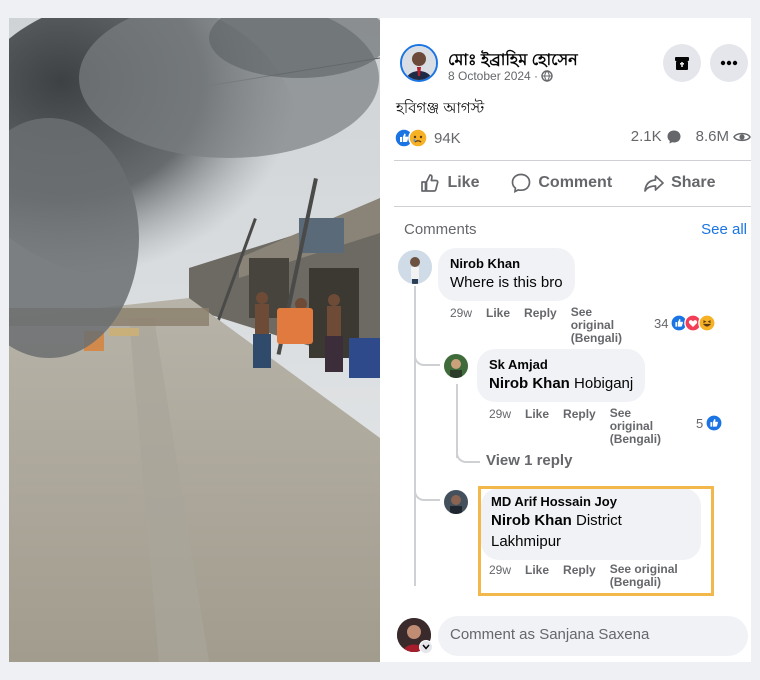  What do you see at coordinates (712, 136) in the screenshot?
I see `views-count: 8.6M` at bounding box center [712, 136].